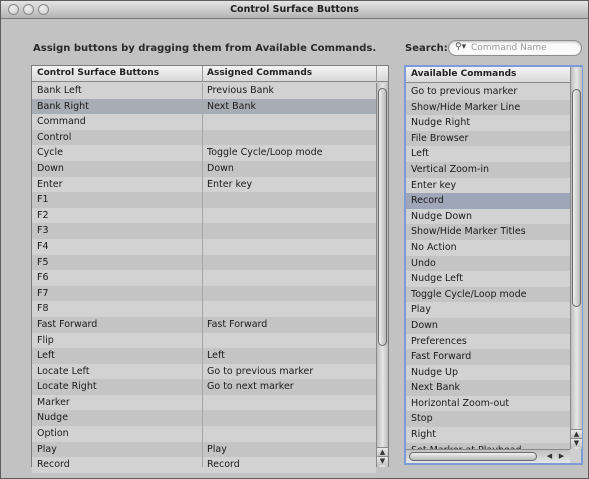 This screenshot has width=589, height=479. I want to click on table-row: F1, so click(204, 200).